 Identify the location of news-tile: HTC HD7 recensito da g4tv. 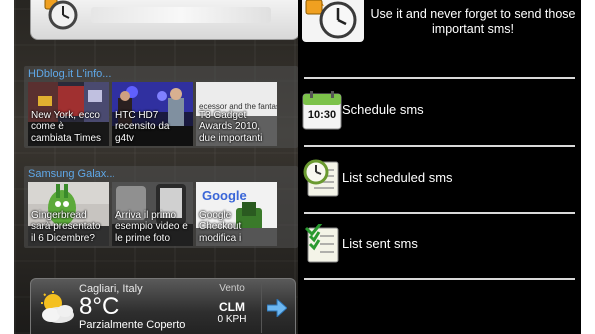
(152, 114).